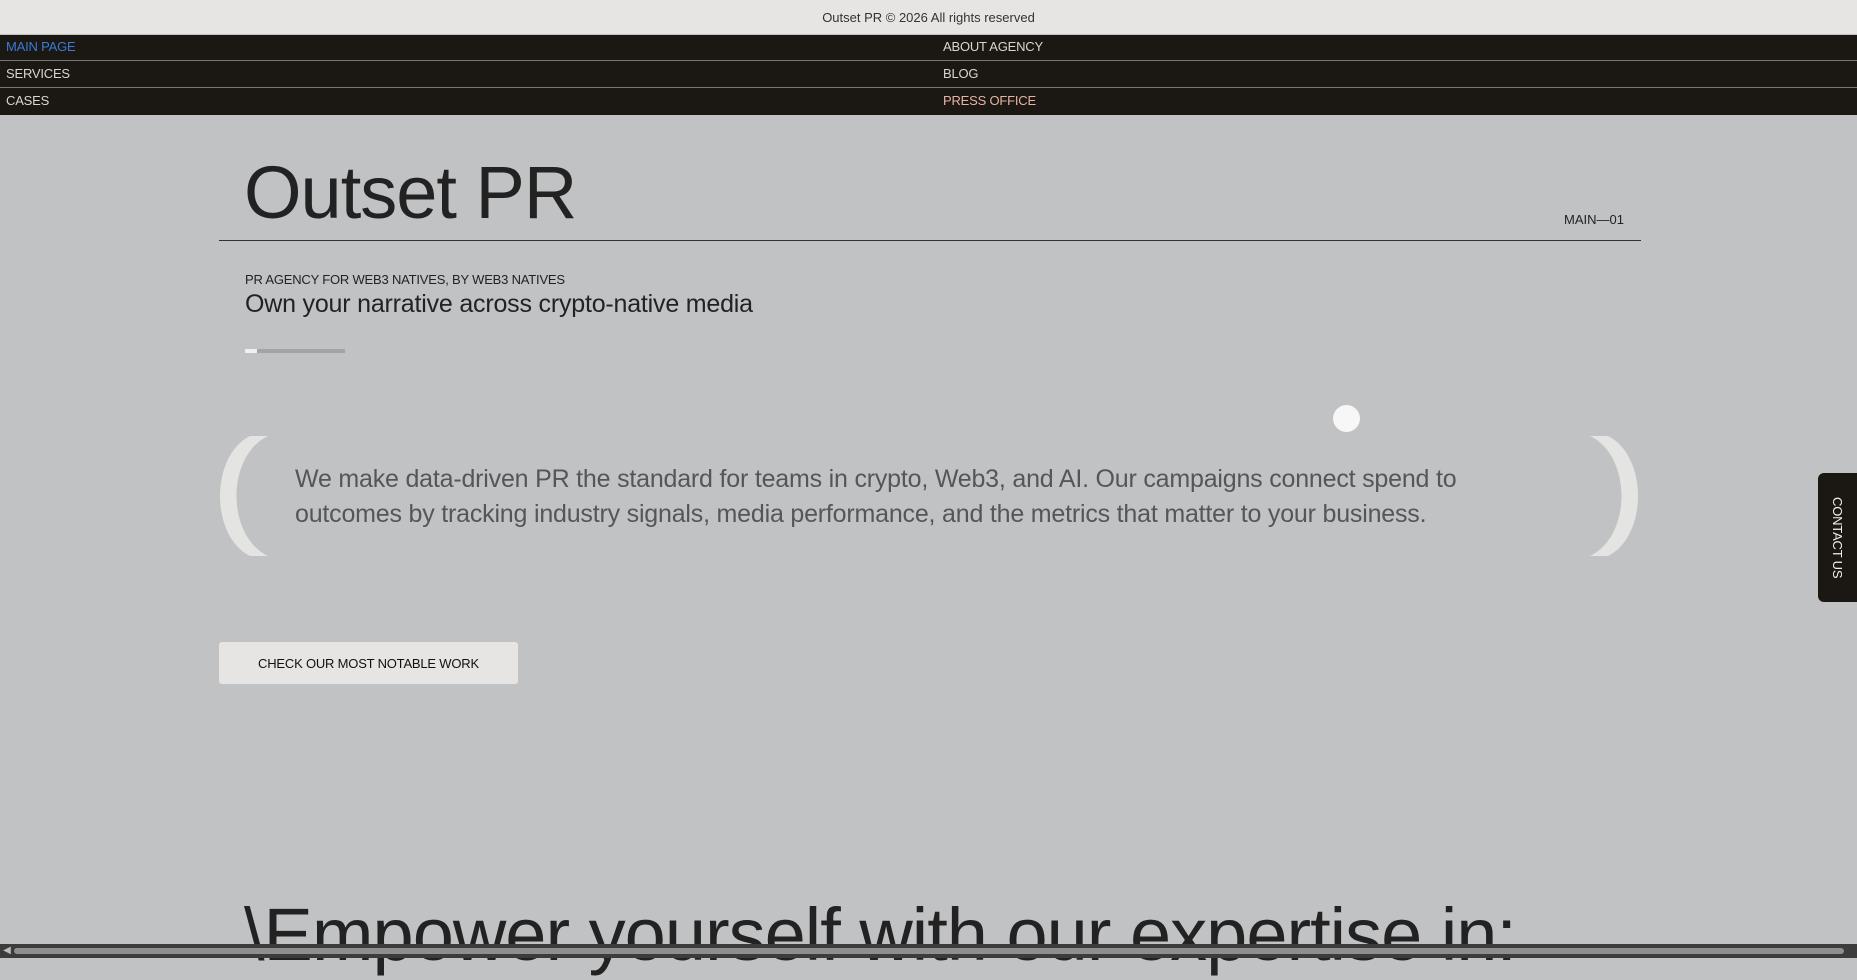  What do you see at coordinates (1346, 418) in the screenshot?
I see `cursor-dot` at bounding box center [1346, 418].